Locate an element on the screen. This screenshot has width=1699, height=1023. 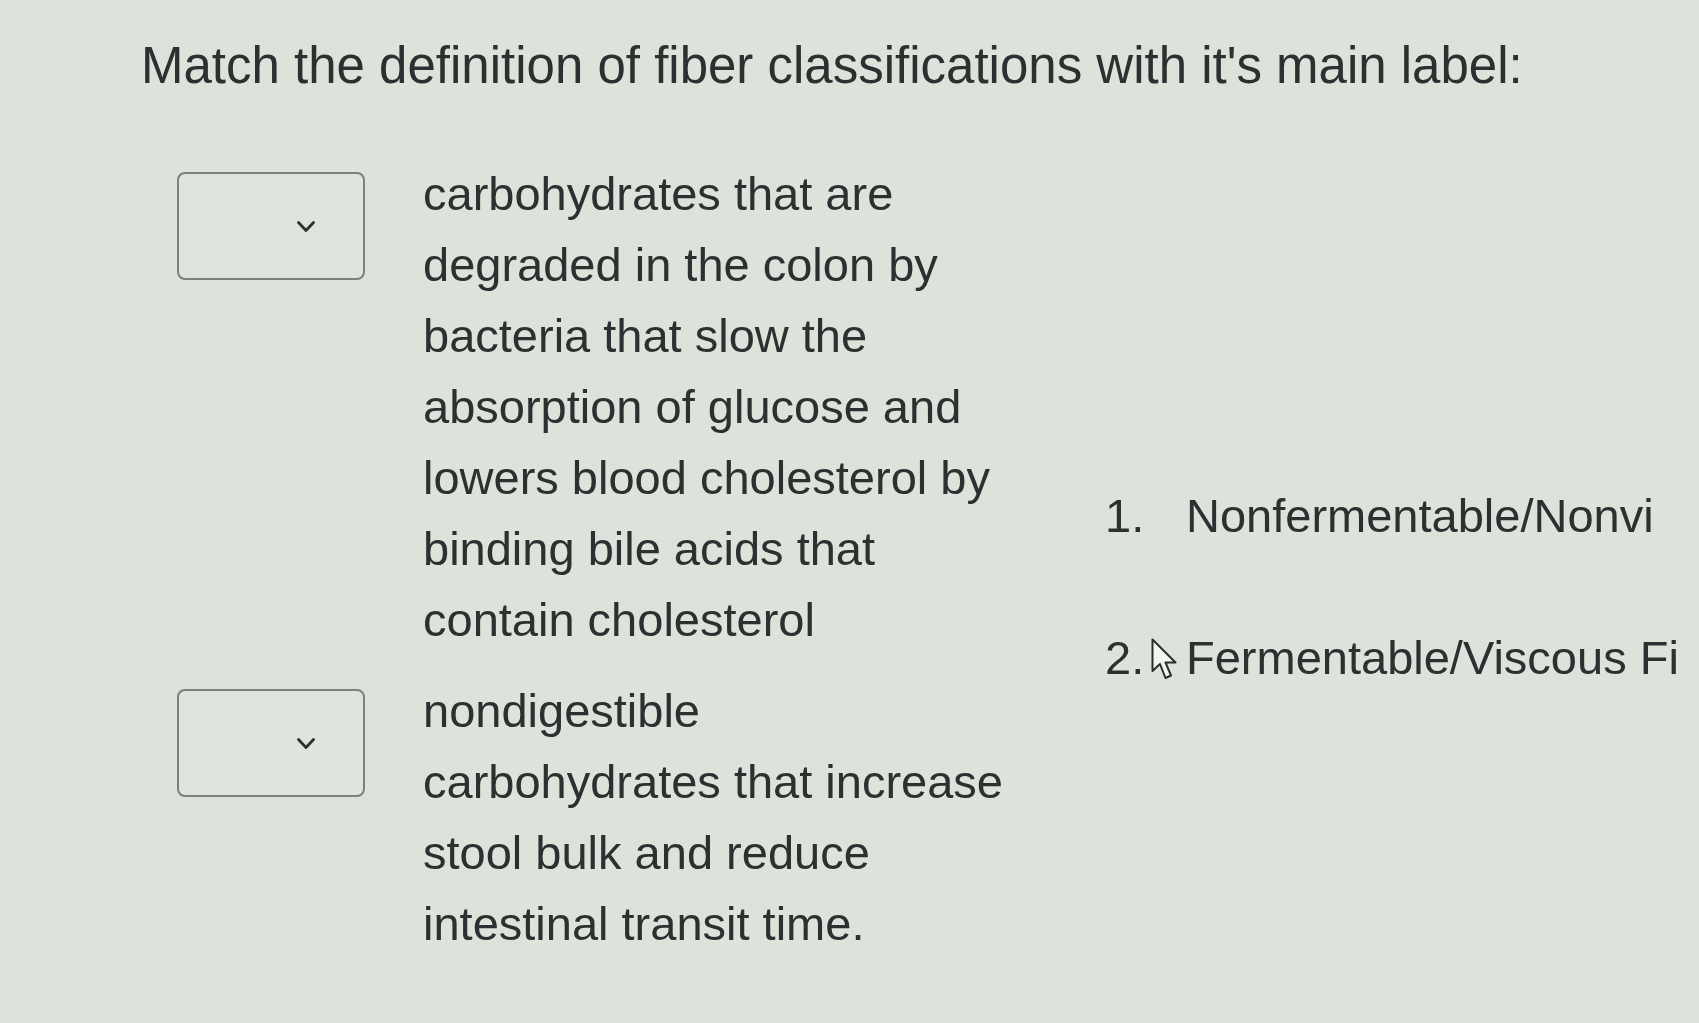
list-number: 2. is located at coordinates (1125, 657).